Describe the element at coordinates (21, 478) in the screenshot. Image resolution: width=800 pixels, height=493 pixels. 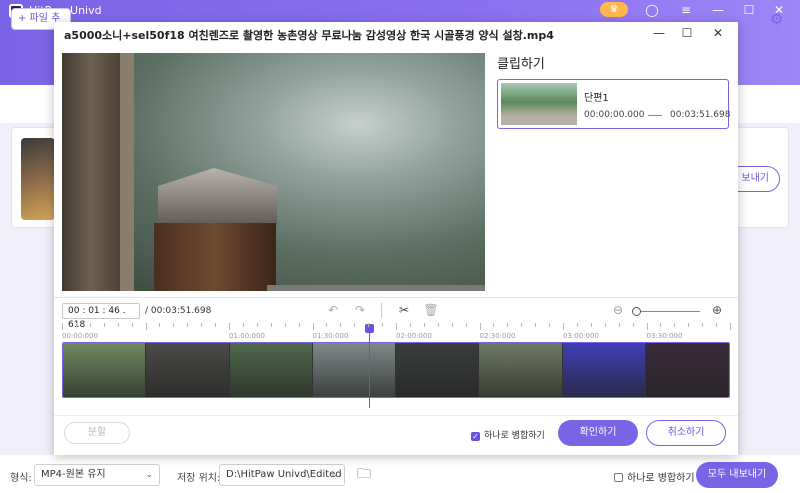
I see `format-label: 형식:` at that location.